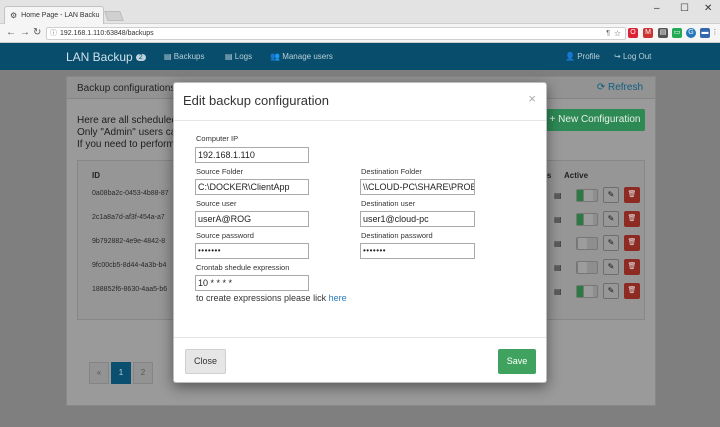 The image size is (720, 427). What do you see at coordinates (336, 33) in the screenshot?
I see `address-bar: ⓘ 192.168.1.110:63848/backups ¶ ☆` at bounding box center [336, 33].